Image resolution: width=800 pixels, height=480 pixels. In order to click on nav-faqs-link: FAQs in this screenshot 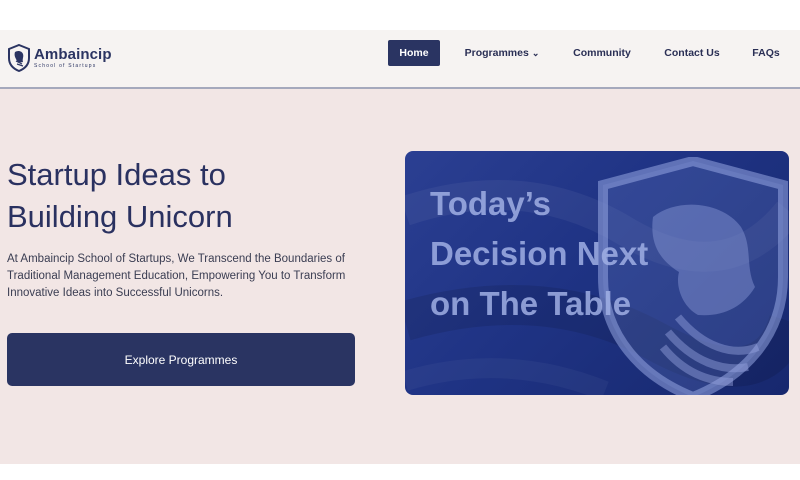, I will do `click(766, 53)`.